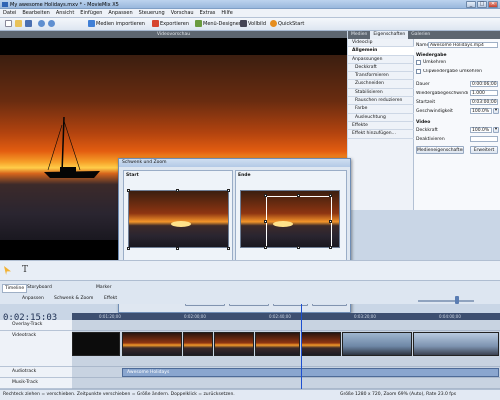  Describe the element at coordinates (298, 247) in the screenshot. I see `end-handle-b` at that location.